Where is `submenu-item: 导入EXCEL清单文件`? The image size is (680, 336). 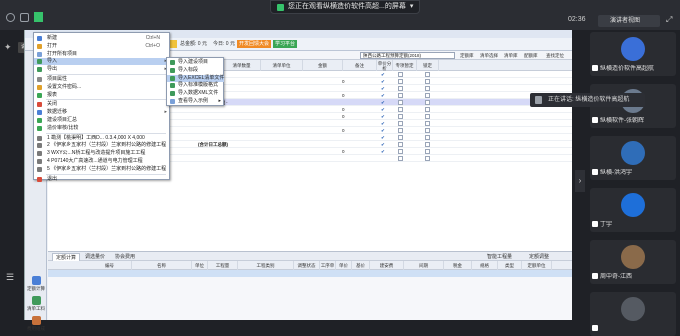
submenu-item: 导入EXCEL清单文件 is located at coordinates (195, 78).